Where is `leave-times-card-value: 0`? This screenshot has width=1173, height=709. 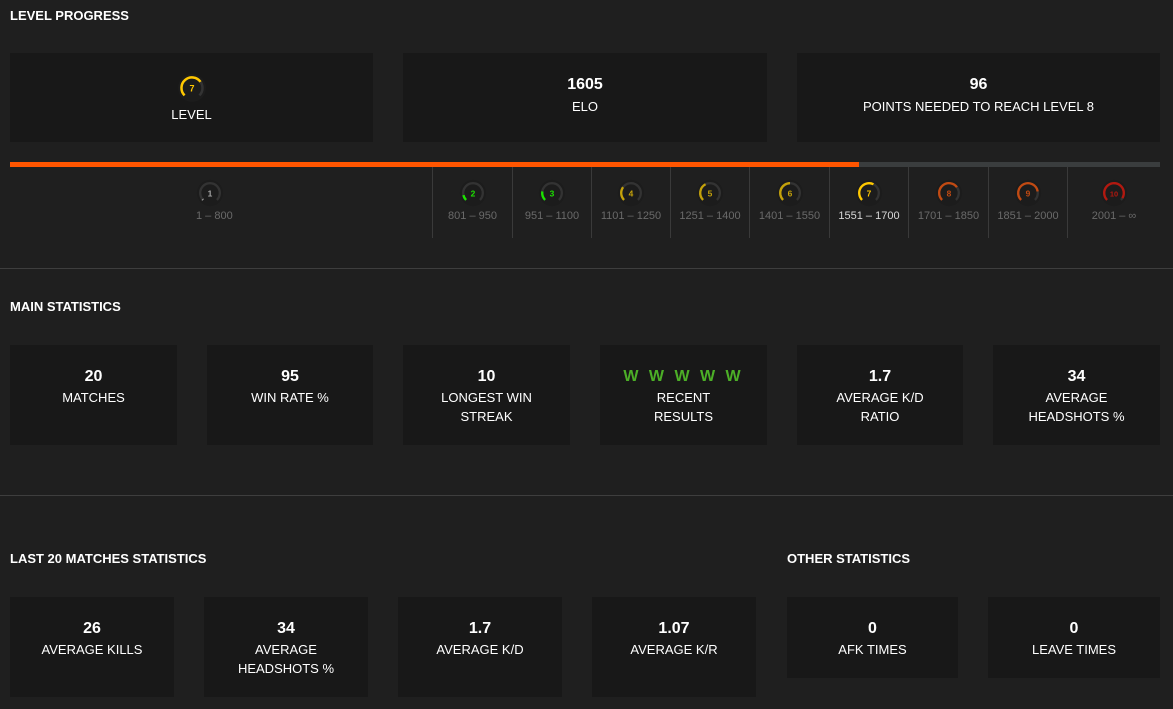
leave-times-card-value: 0 is located at coordinates (1074, 628).